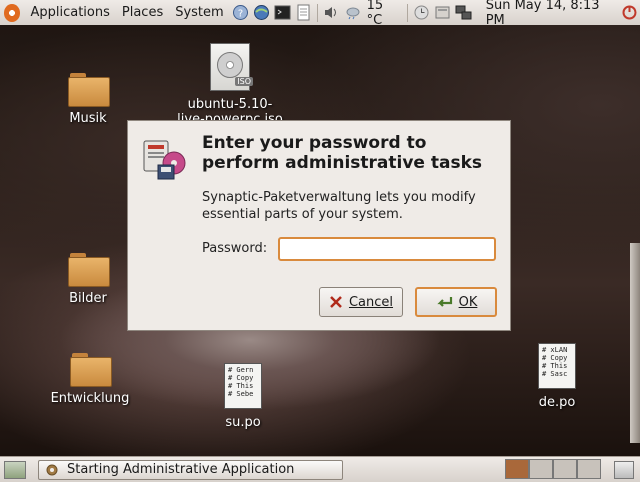  I want to click on clock: Sun May 14, 8:13 PM, so click(548, 14).